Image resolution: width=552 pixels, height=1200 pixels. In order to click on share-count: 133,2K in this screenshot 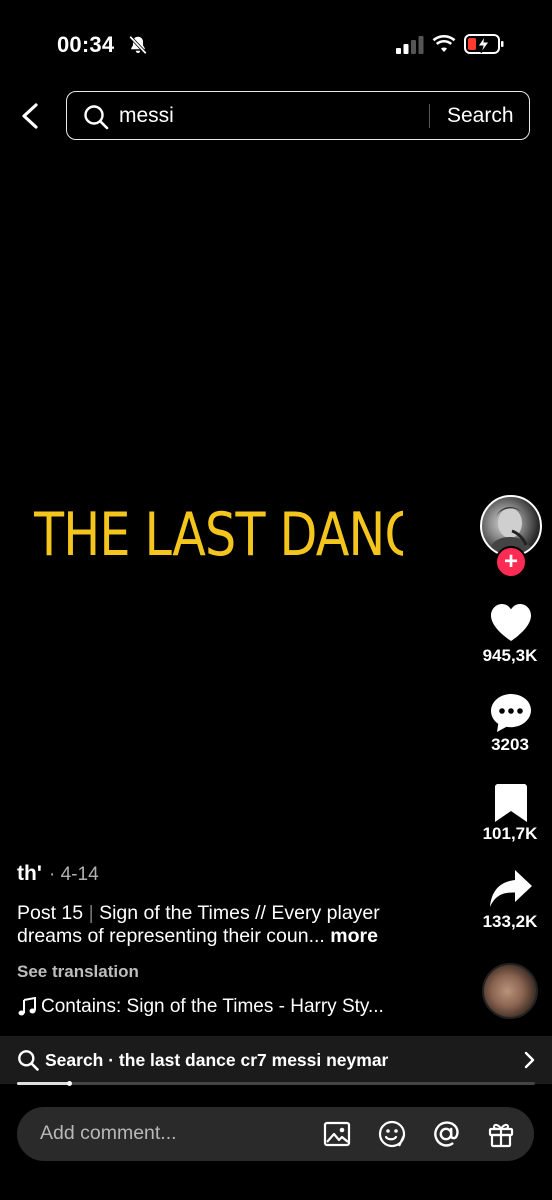, I will do `click(510, 921)`.